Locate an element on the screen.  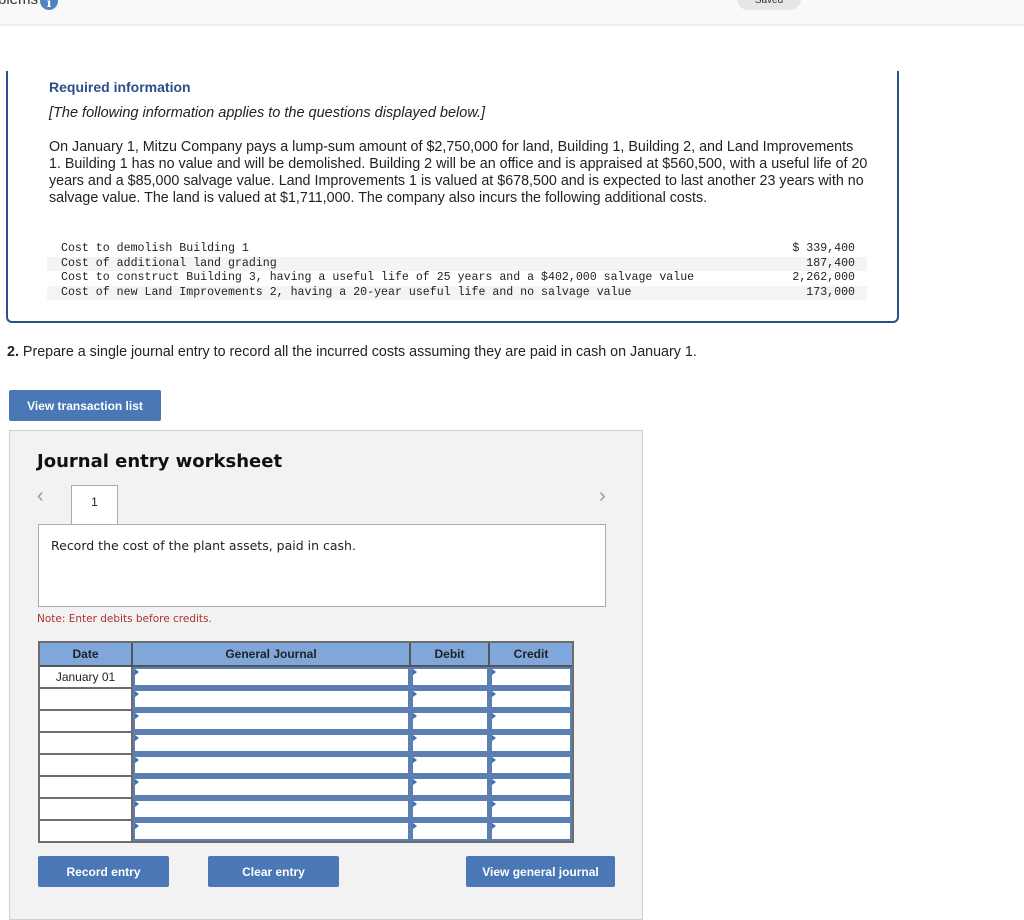
info-icon: i is located at coordinates (49, 5).